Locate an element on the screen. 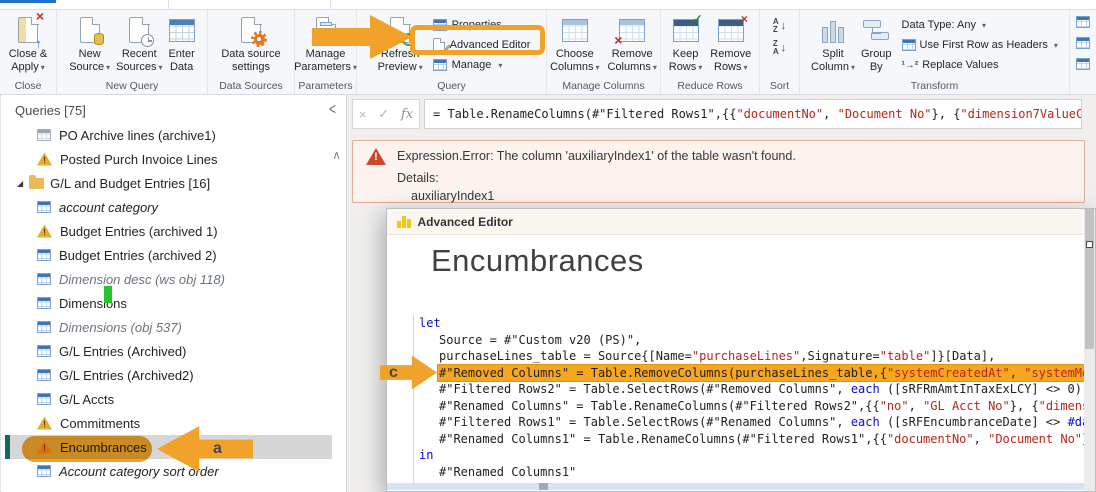  group-label-sort: Sort is located at coordinates (779, 86).